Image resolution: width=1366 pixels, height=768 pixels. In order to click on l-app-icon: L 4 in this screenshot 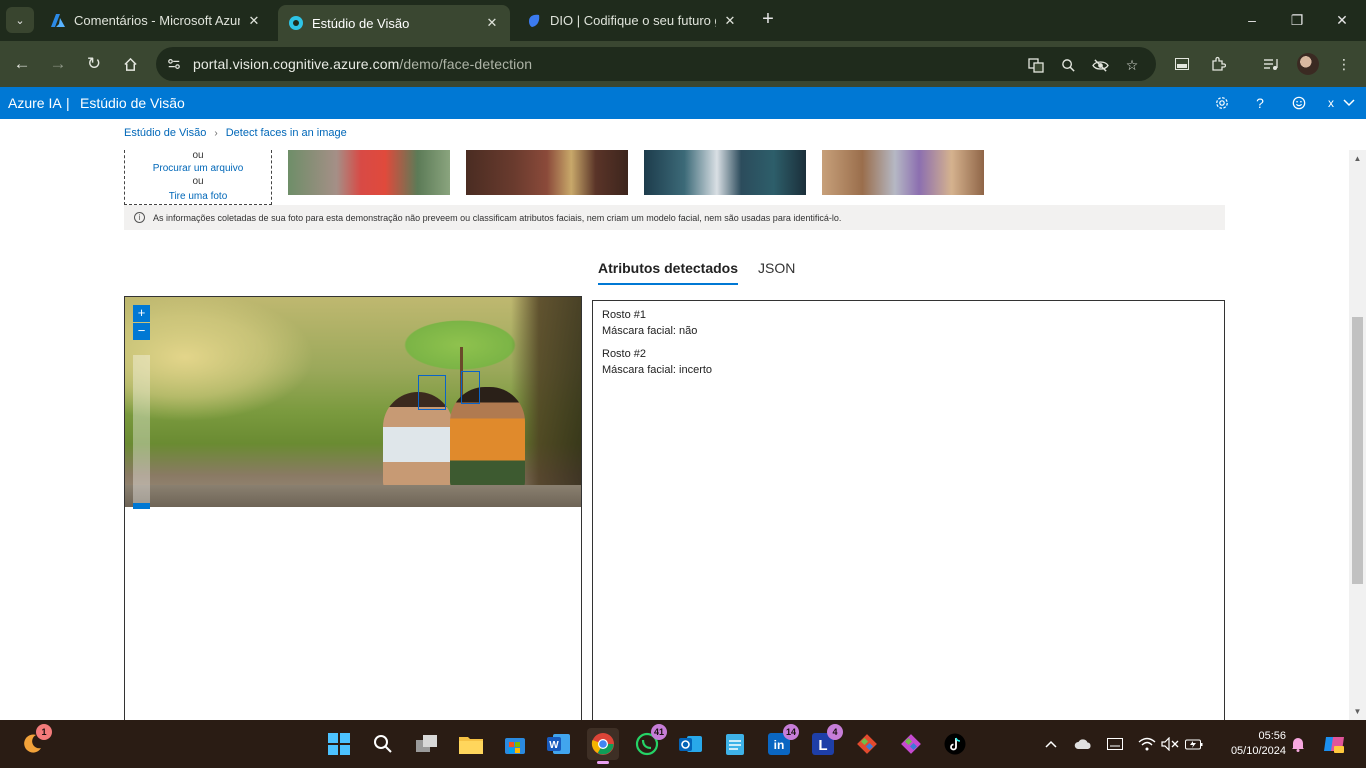, I will do `click(825, 742)`.